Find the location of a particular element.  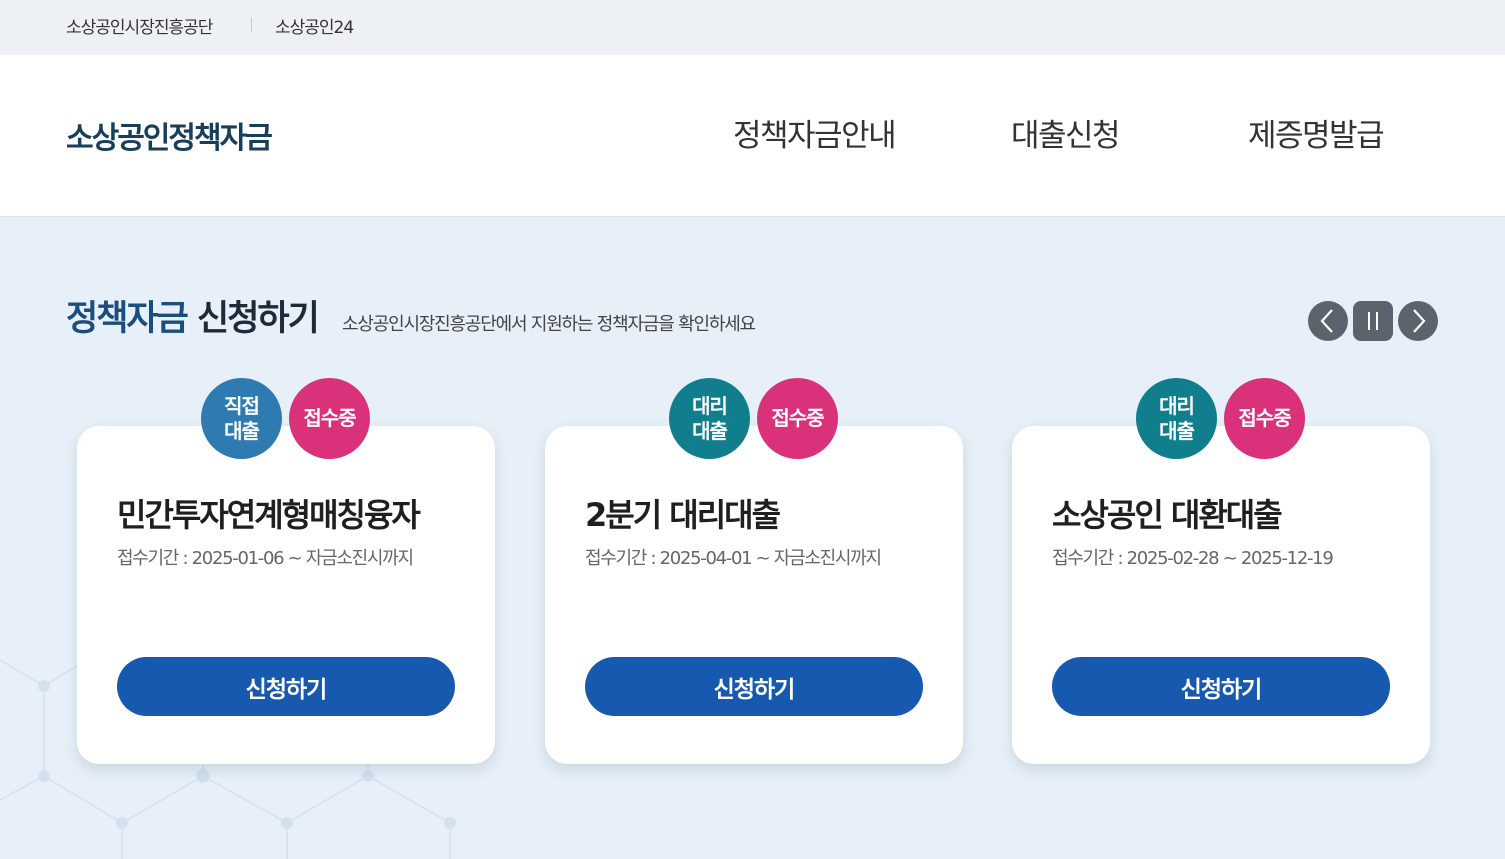

chevron-left-icon is located at coordinates (1326, 321).